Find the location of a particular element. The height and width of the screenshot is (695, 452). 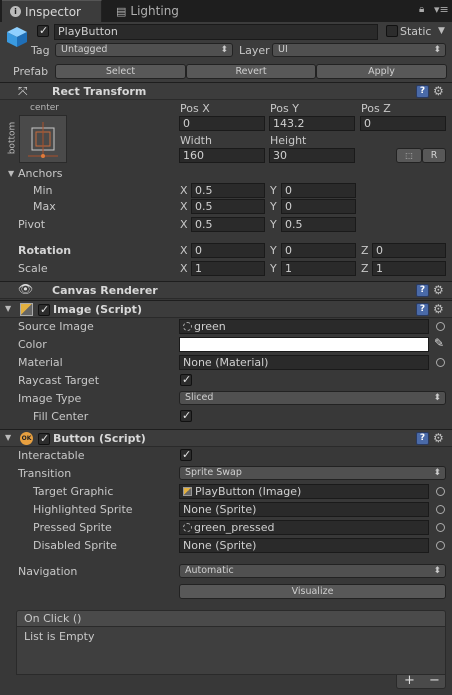

tag-dropdown: Untagged ⬍ is located at coordinates (144, 50).